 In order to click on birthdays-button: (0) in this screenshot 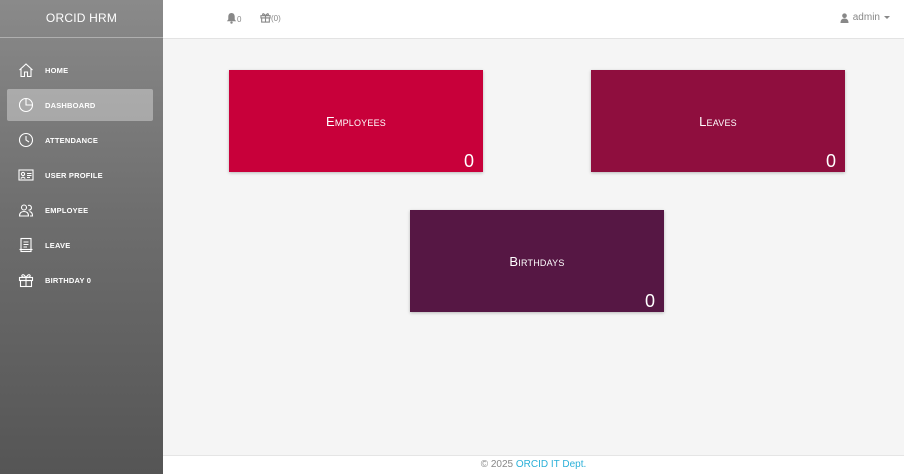, I will do `click(270, 17)`.